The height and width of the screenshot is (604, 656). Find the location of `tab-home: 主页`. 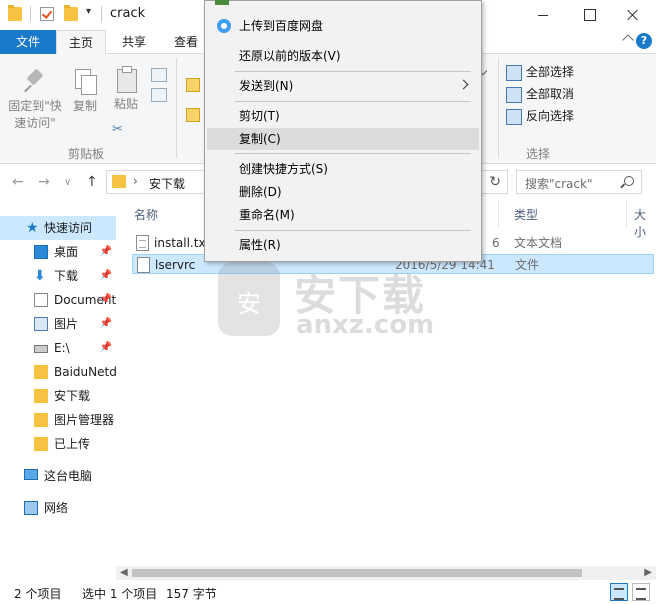

tab-home: 主页 is located at coordinates (81, 42).